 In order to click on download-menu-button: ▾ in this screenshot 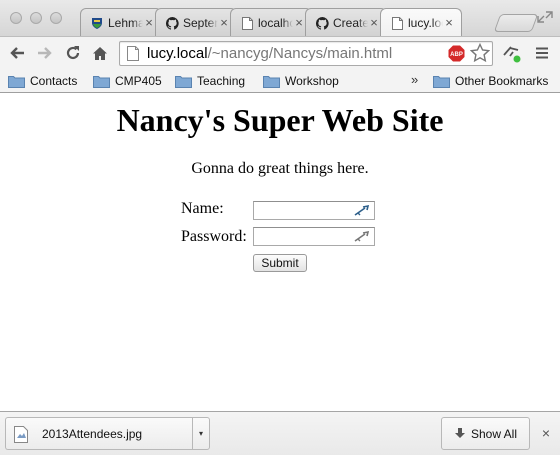, I will do `click(201, 433)`.